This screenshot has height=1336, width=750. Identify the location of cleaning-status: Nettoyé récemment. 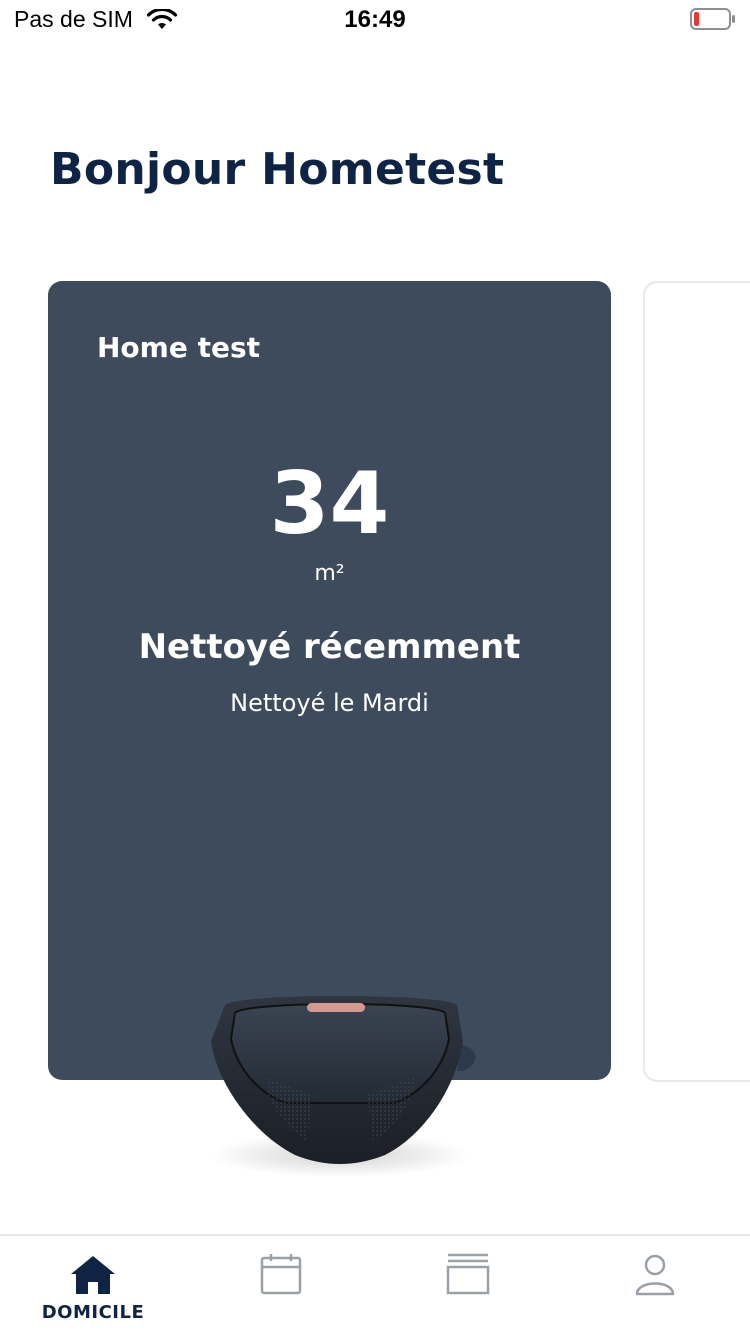
(329, 647).